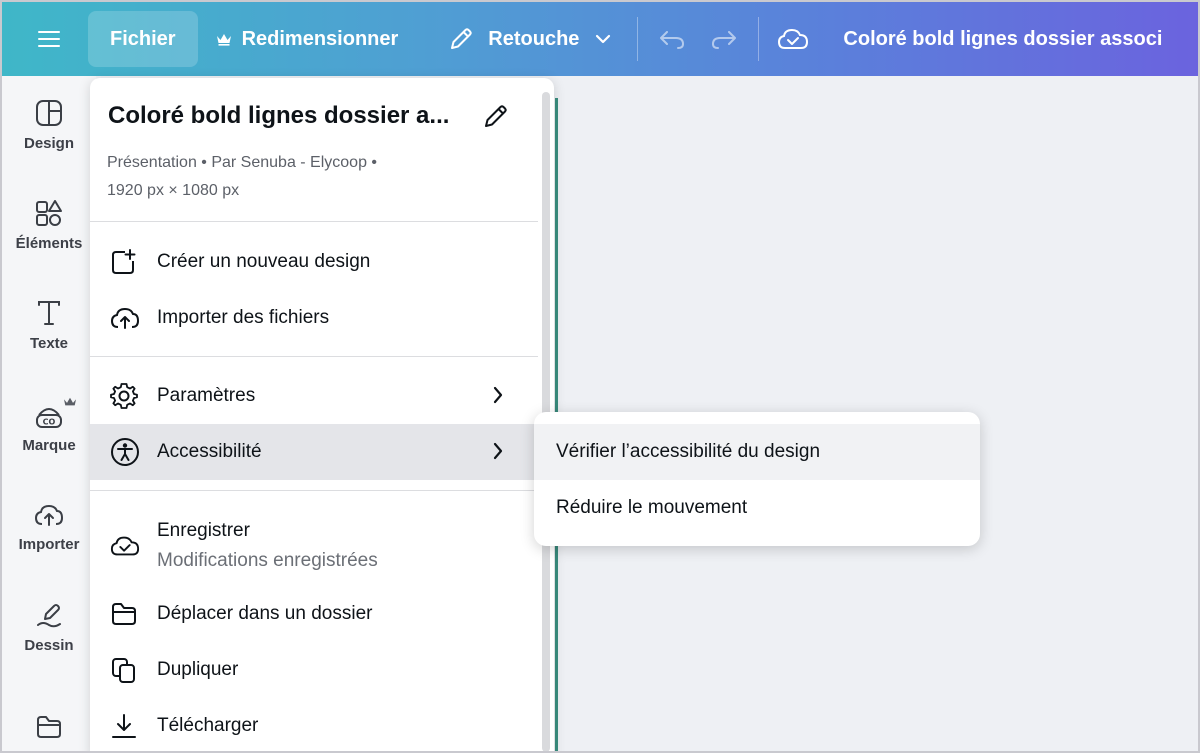 Image resolution: width=1200 pixels, height=753 pixels. I want to click on resize-button: Redimensionner, so click(307, 39).